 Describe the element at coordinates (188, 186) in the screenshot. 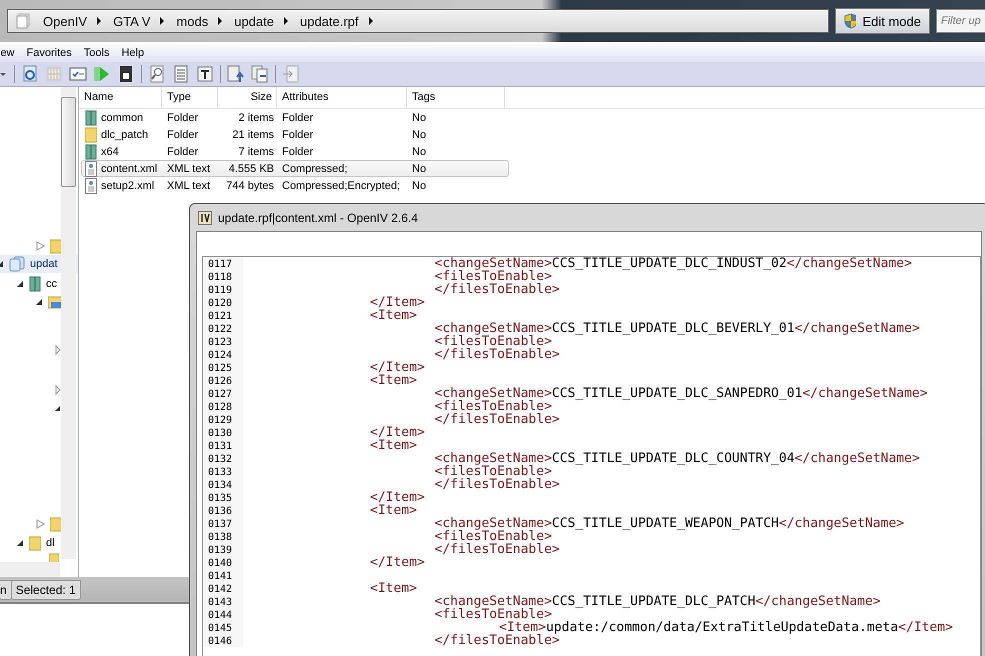

I see `table-cell-text: XML text` at that location.